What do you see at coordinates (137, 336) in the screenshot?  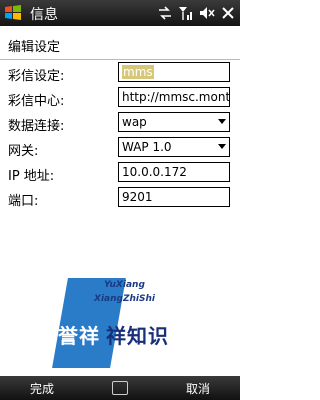 I see `watermark-cn-right: 祥知识` at bounding box center [137, 336].